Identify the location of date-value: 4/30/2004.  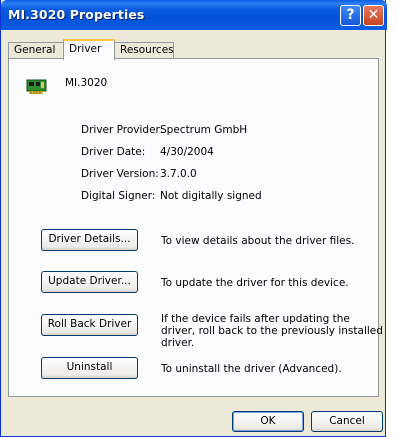
(187, 152).